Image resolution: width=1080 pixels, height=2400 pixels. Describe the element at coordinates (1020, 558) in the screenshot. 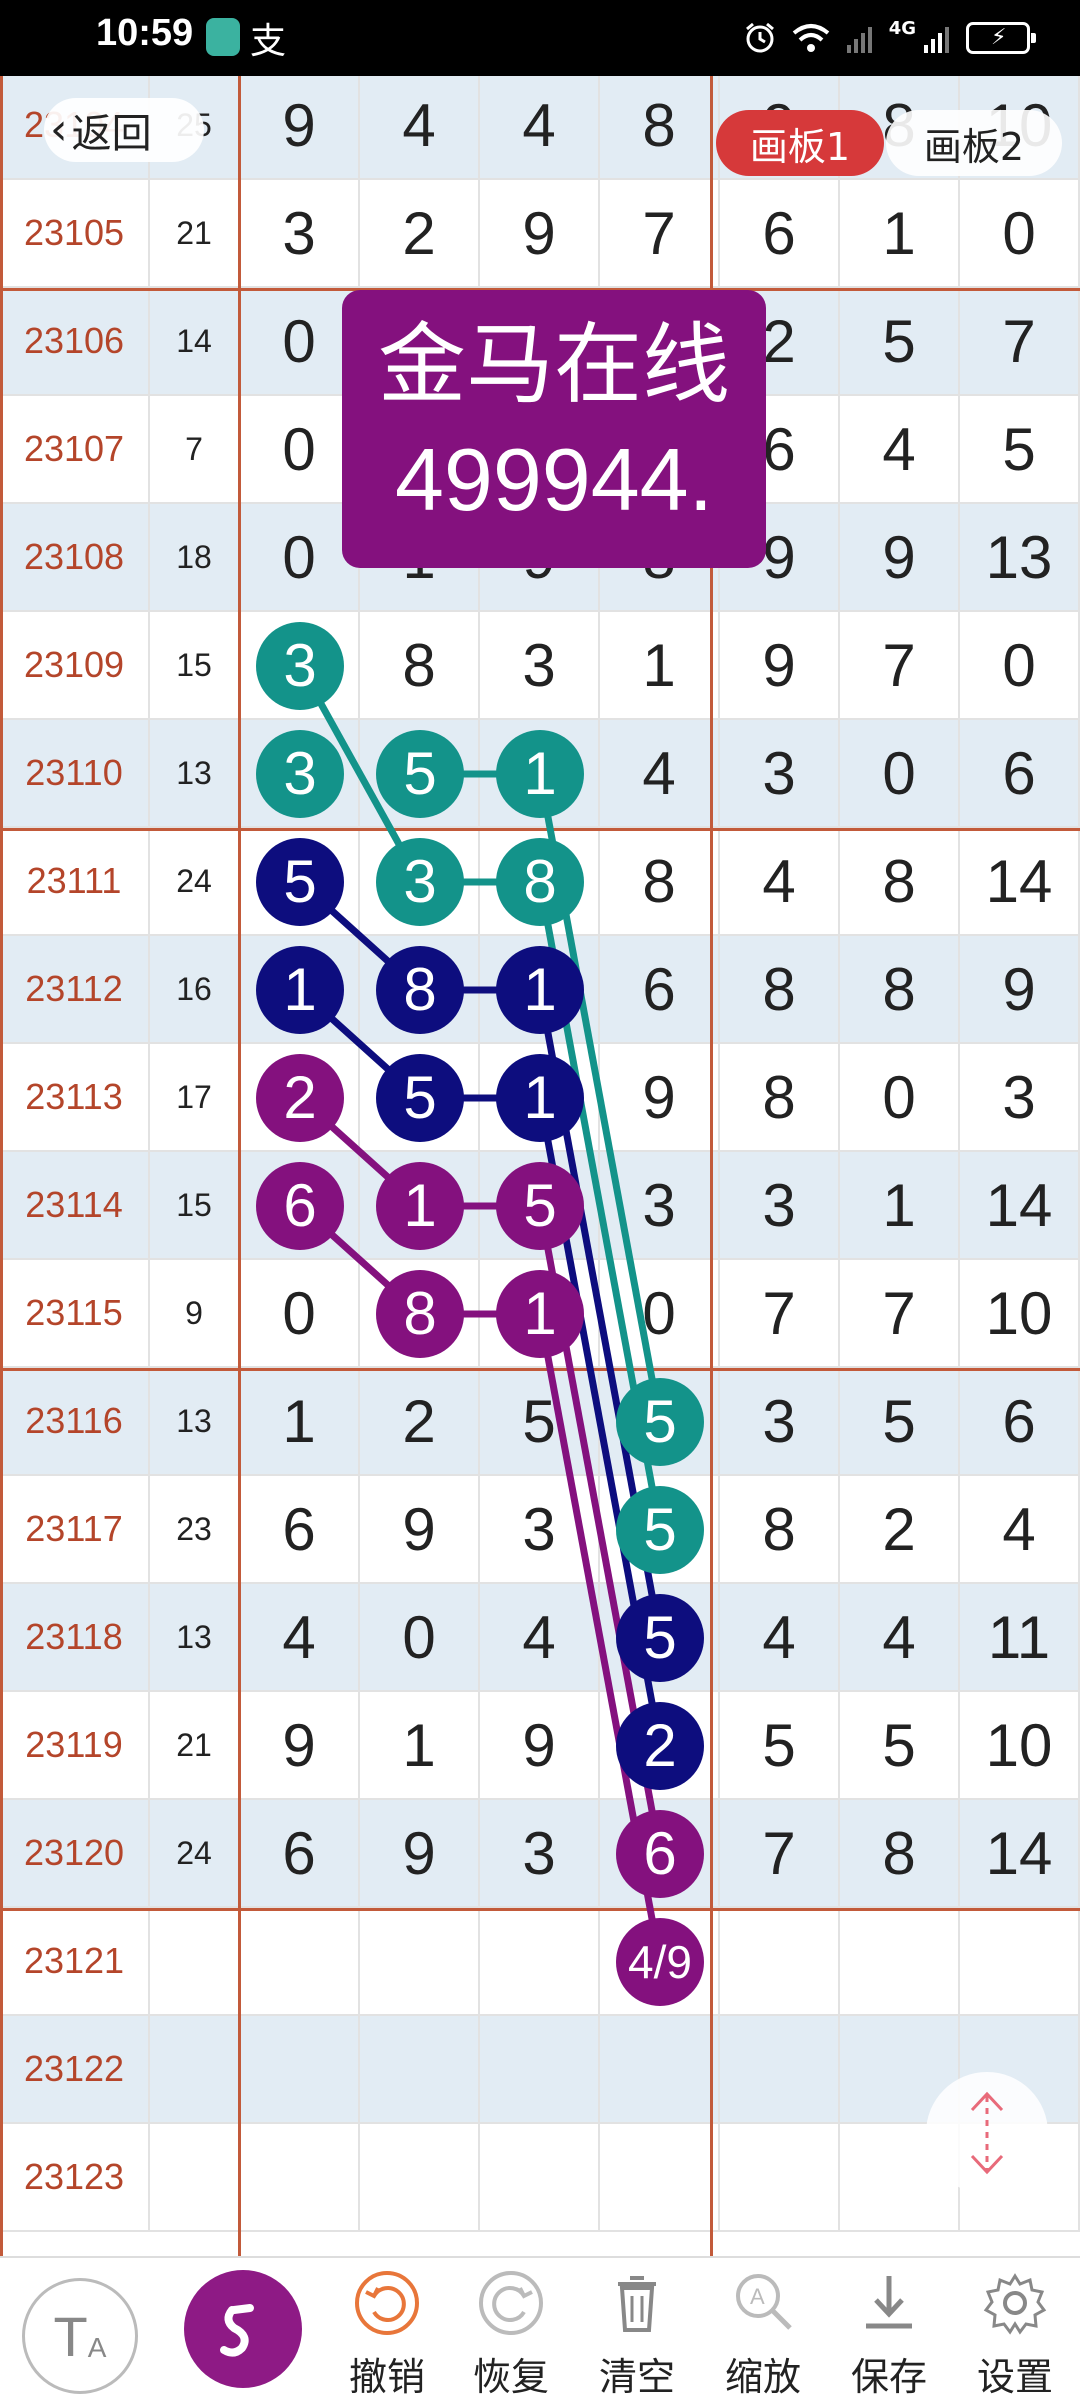

I see `number-cell: 13` at that location.